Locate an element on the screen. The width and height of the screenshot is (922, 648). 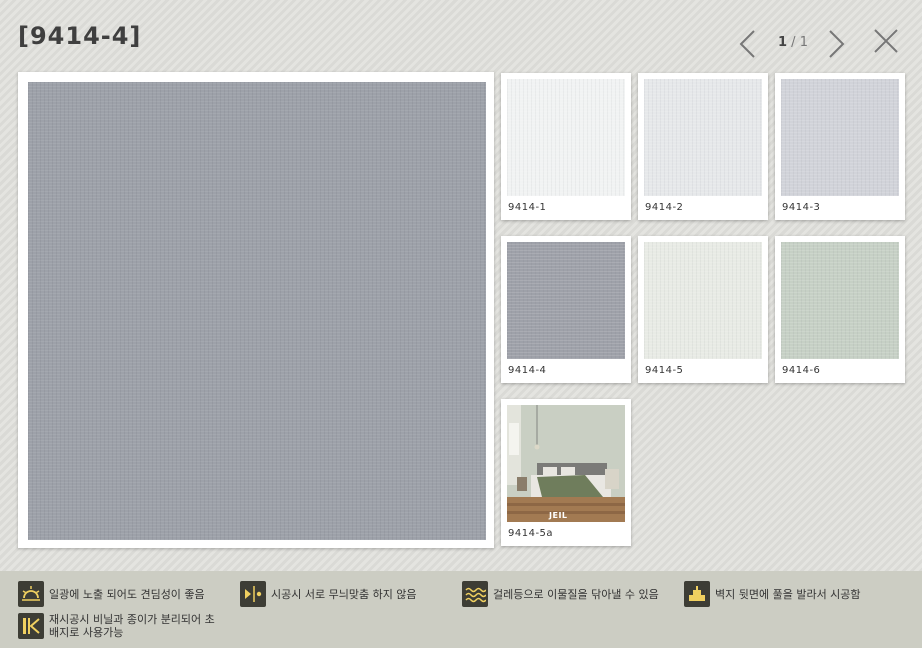
thumbnail-9414-3: 9414-3 is located at coordinates (840, 146).